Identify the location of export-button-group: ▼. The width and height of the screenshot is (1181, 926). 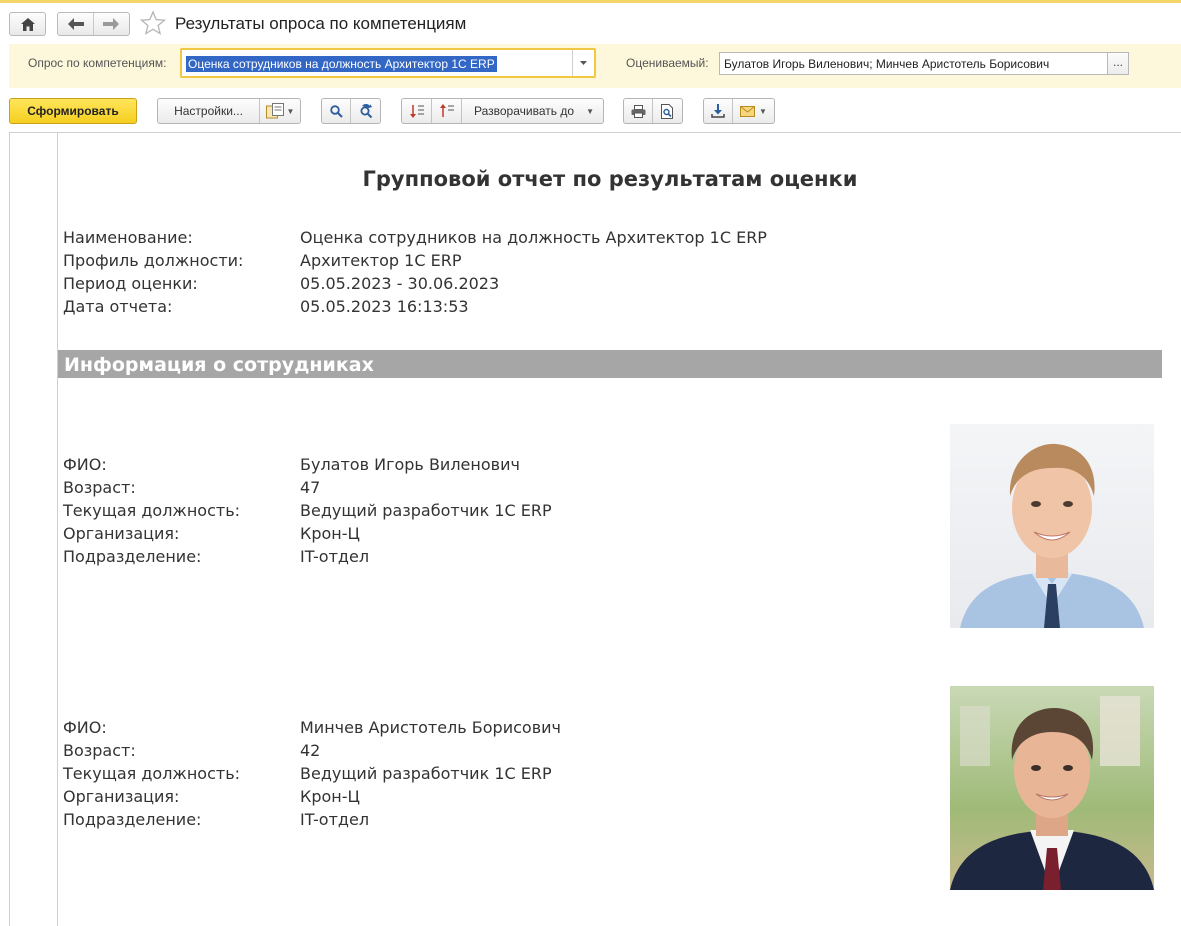
(739, 111).